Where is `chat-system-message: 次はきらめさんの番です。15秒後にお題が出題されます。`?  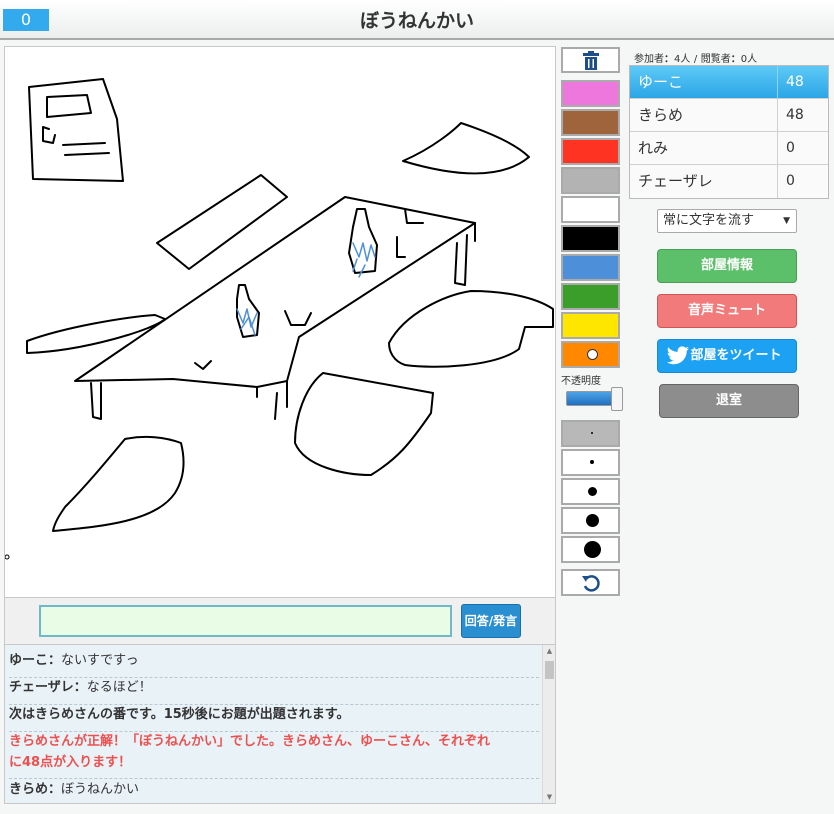
chat-system-message: 次はきらめさんの番です。15秒後にお題が出題されます。 is located at coordinates (274, 718).